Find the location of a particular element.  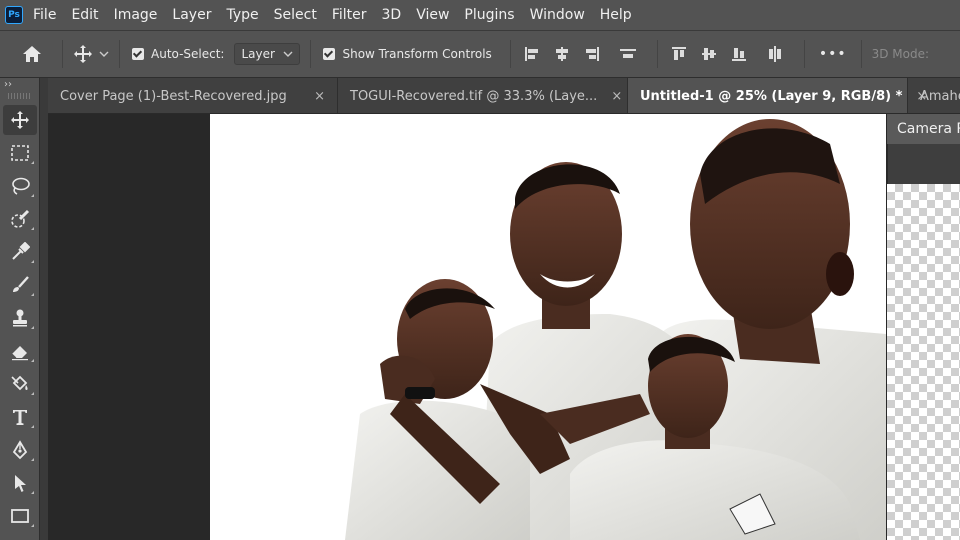

eraser-tool-icon is located at coordinates (20, 351).